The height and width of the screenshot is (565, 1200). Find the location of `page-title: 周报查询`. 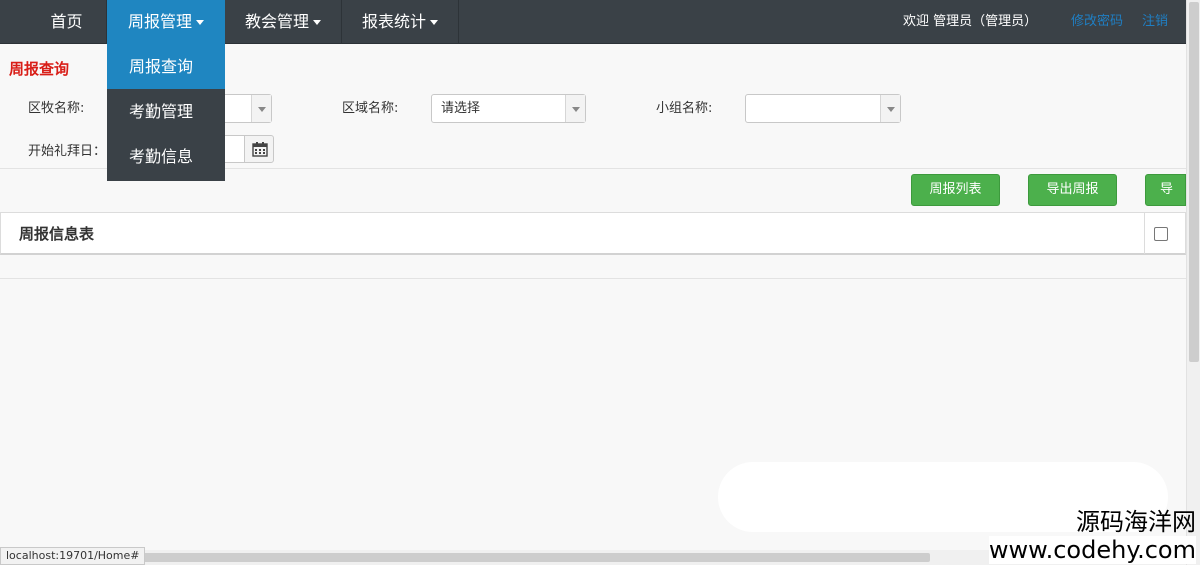

page-title: 周报查询 is located at coordinates (39, 69).